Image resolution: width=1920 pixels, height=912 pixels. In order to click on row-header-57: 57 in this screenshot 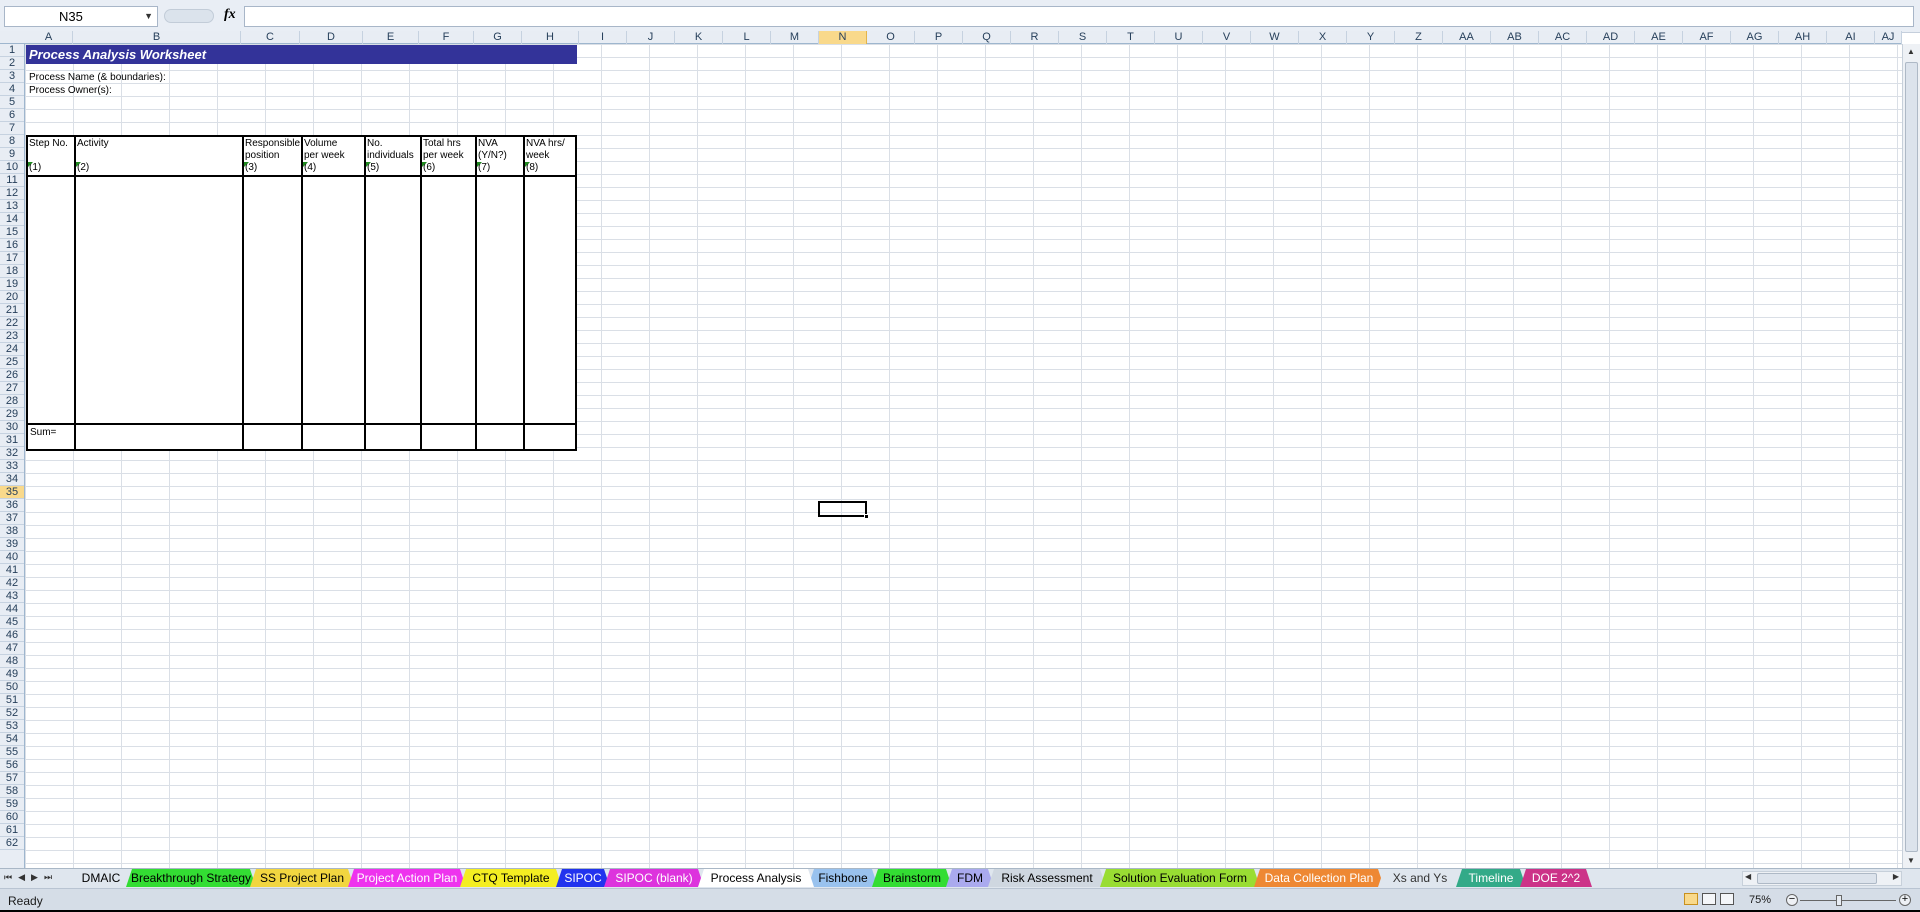, I will do `click(12, 778)`.